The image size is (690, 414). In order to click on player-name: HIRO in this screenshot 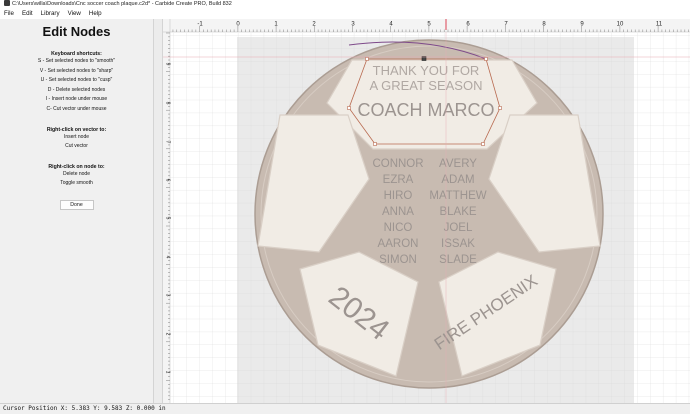, I will do `click(398, 196)`.